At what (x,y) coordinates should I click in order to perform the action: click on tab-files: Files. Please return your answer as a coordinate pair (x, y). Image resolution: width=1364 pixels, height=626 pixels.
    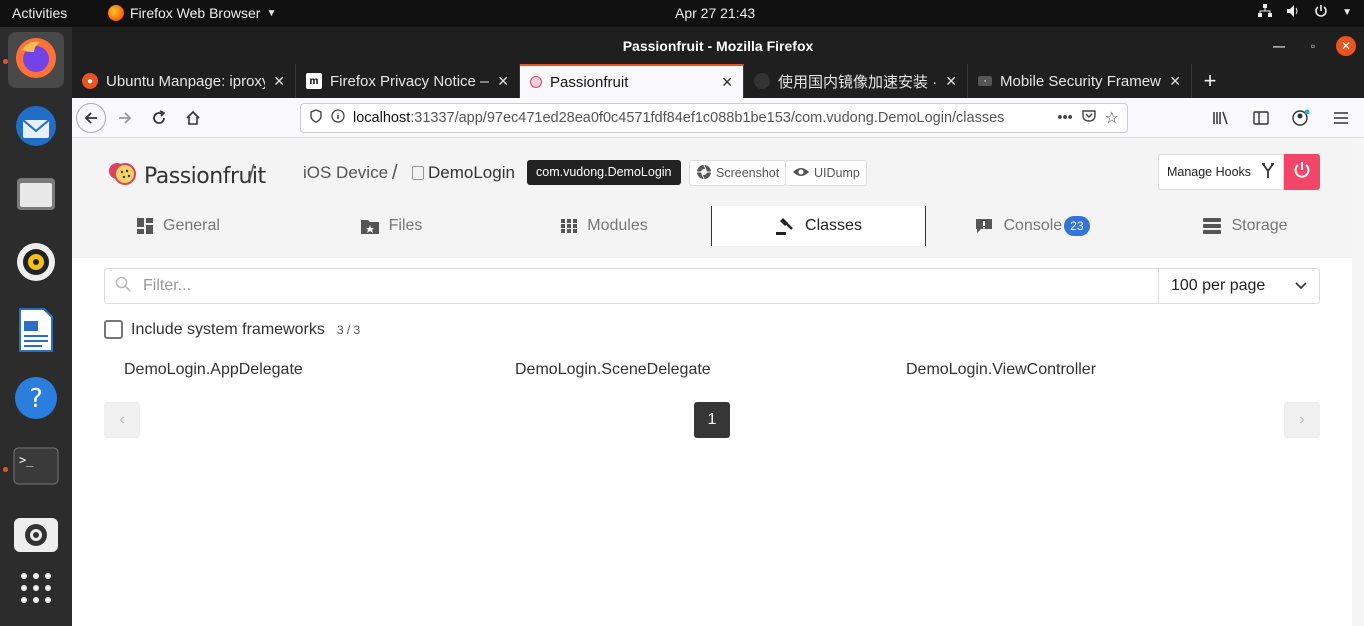
    Looking at the image, I should click on (391, 226).